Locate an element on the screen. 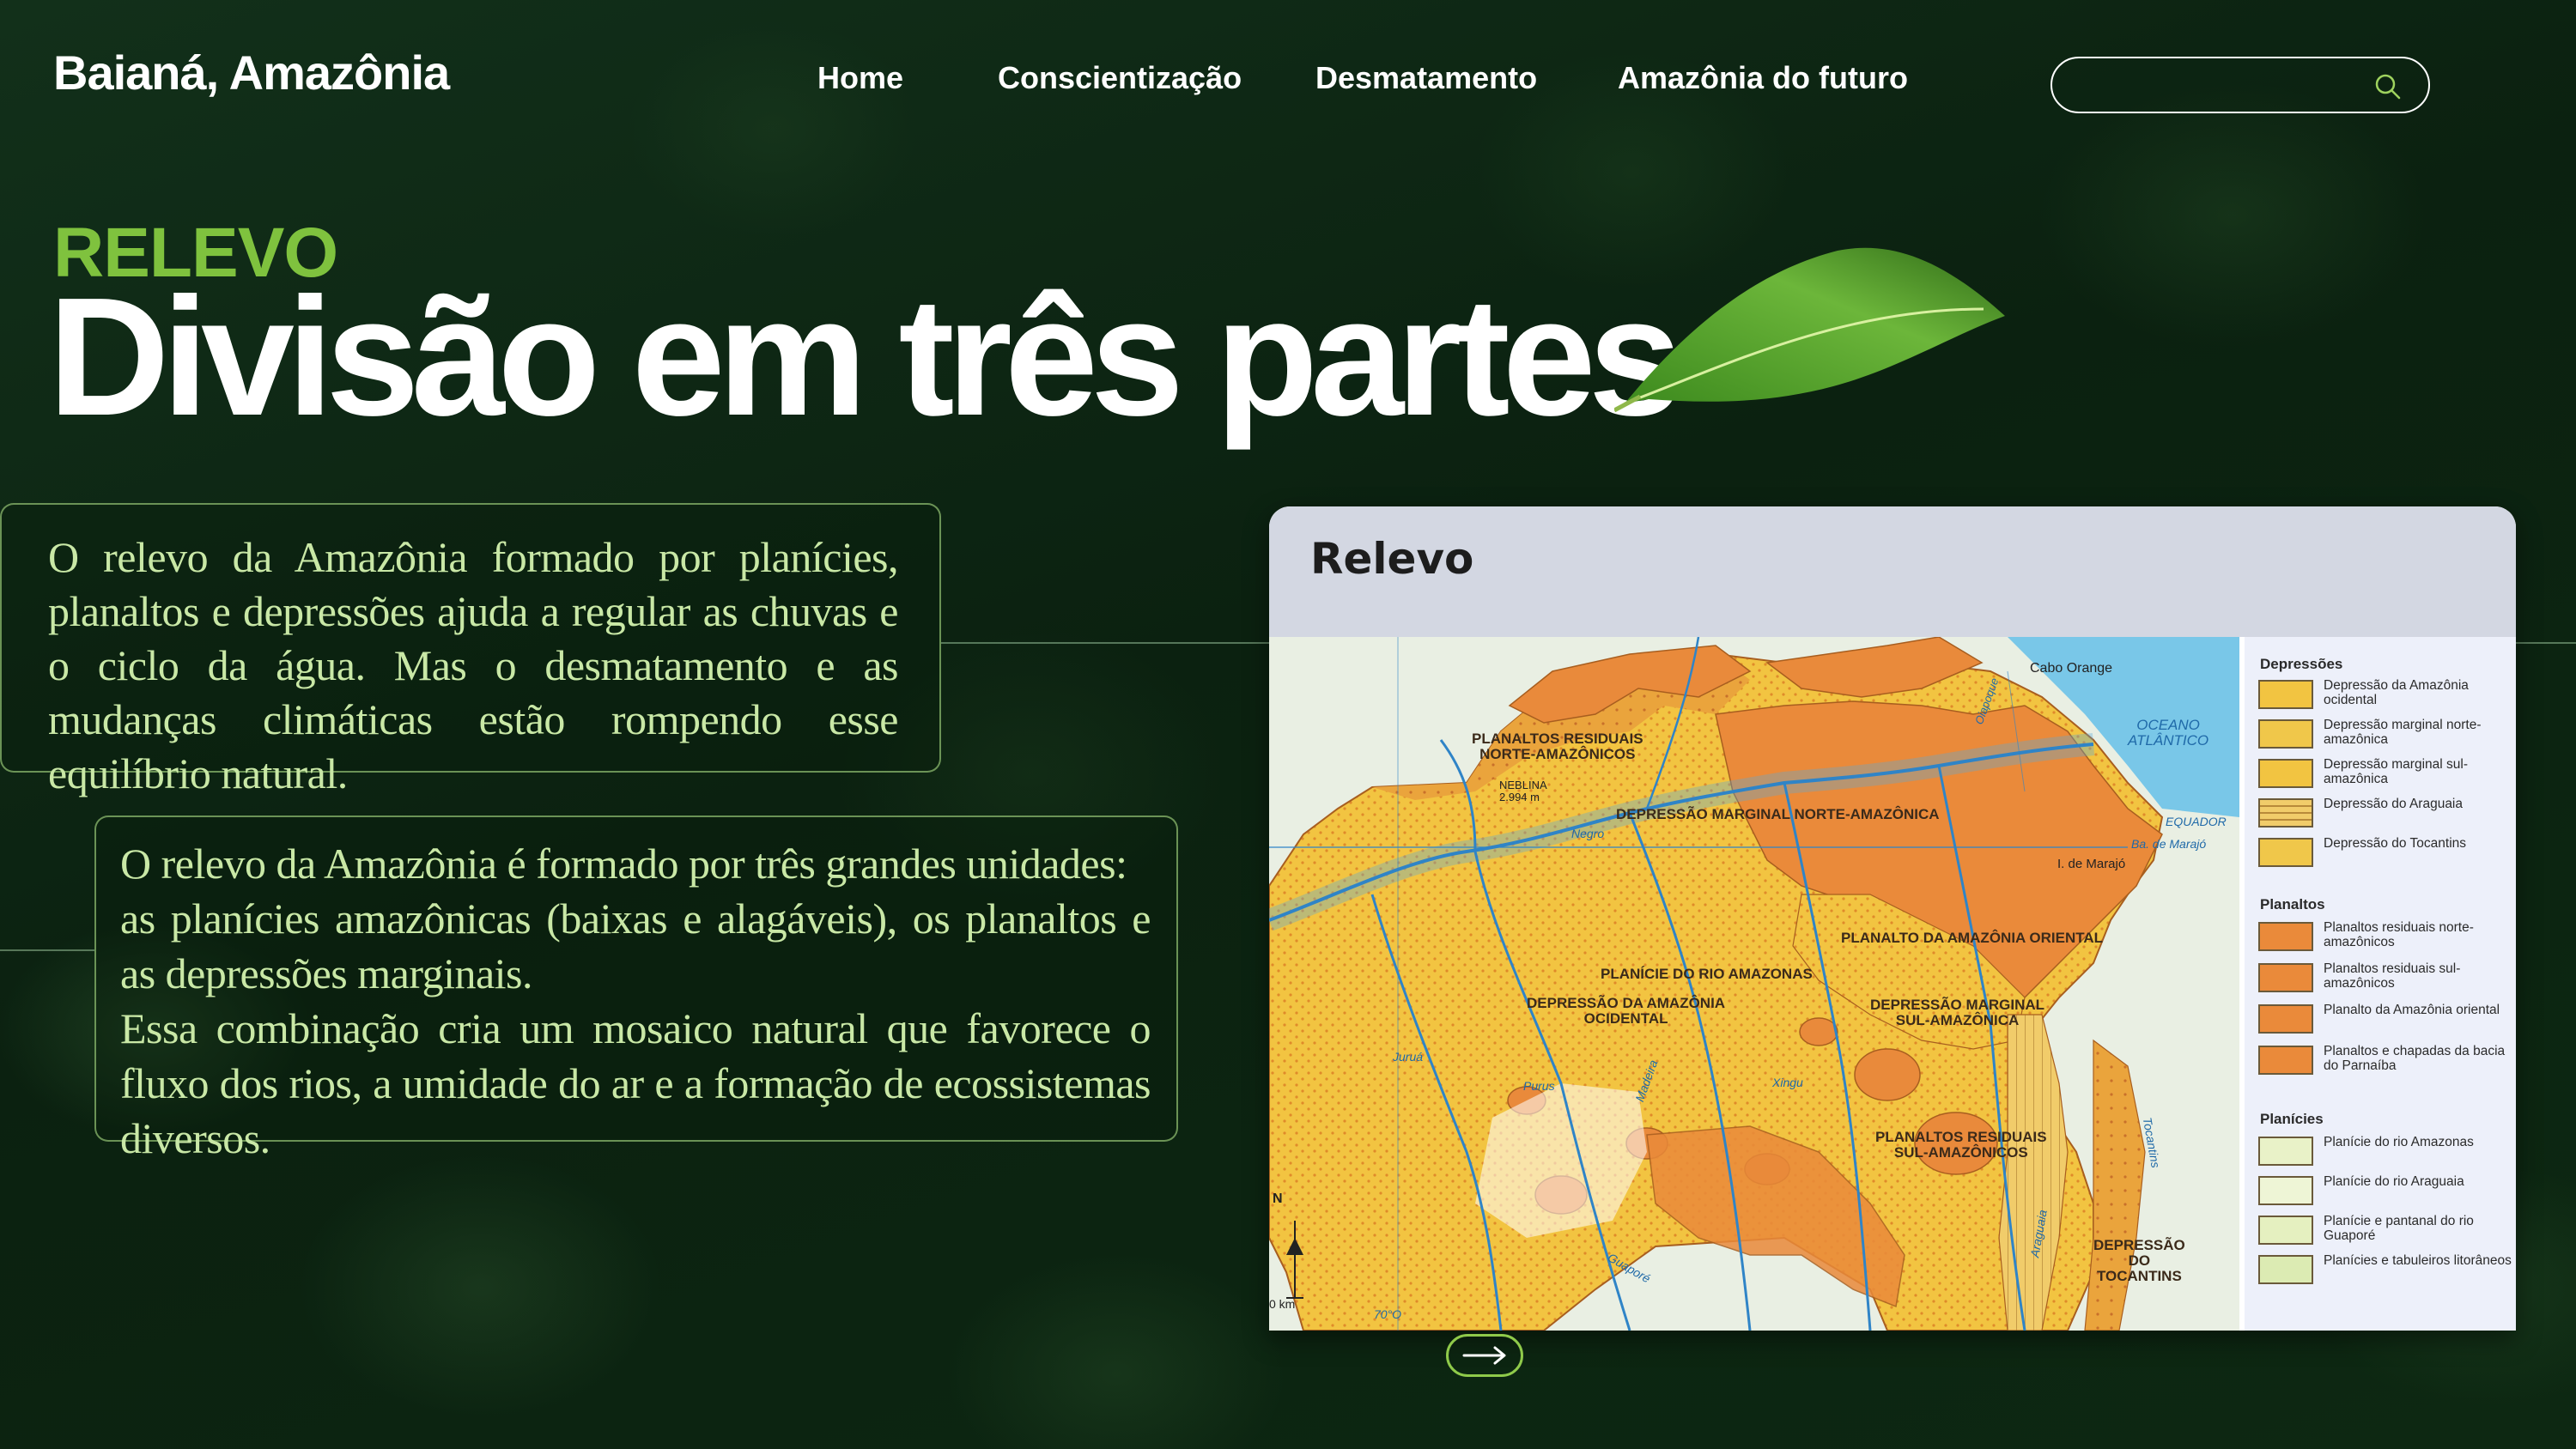 The image size is (2576, 1449). map-label: 70°O is located at coordinates (1388, 1314).